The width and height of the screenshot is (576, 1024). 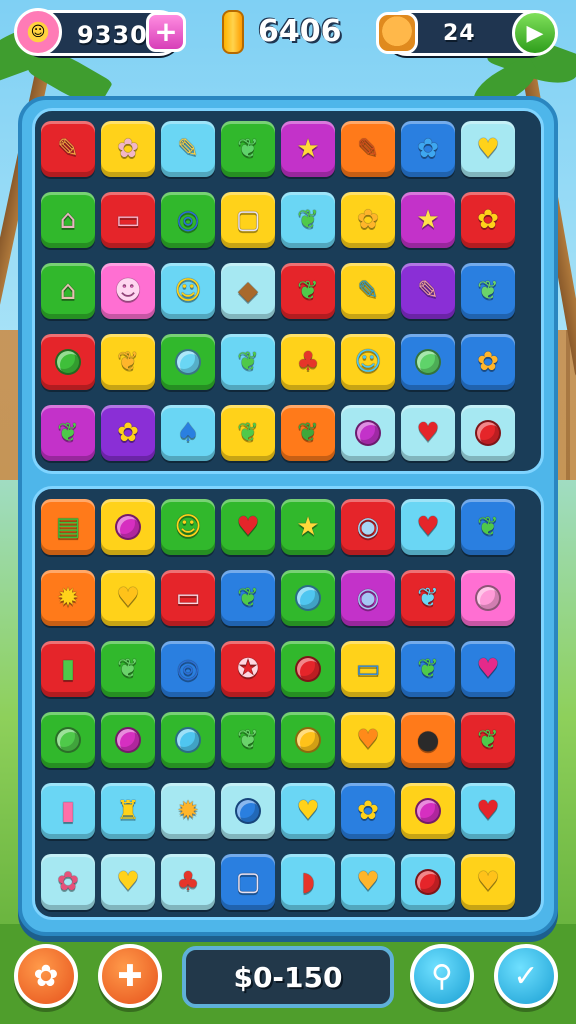 I want to click on bottom-panel-tile: ▤, so click(x=68, y=527).